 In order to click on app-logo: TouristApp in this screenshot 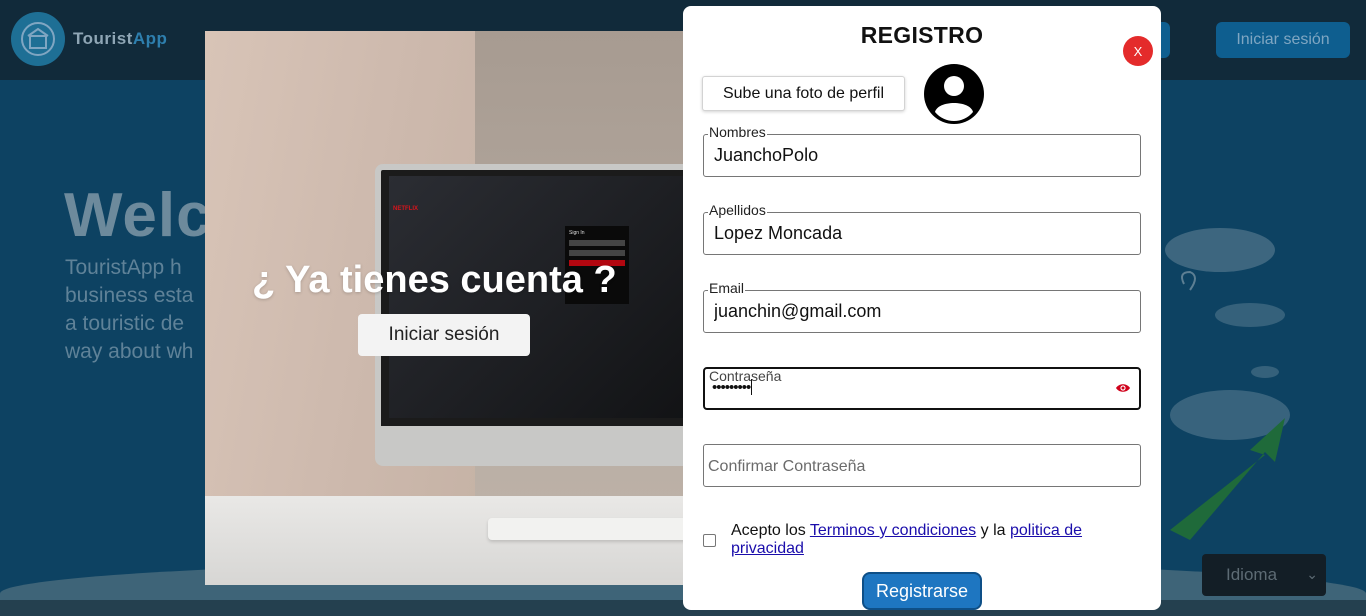, I will do `click(89, 39)`.